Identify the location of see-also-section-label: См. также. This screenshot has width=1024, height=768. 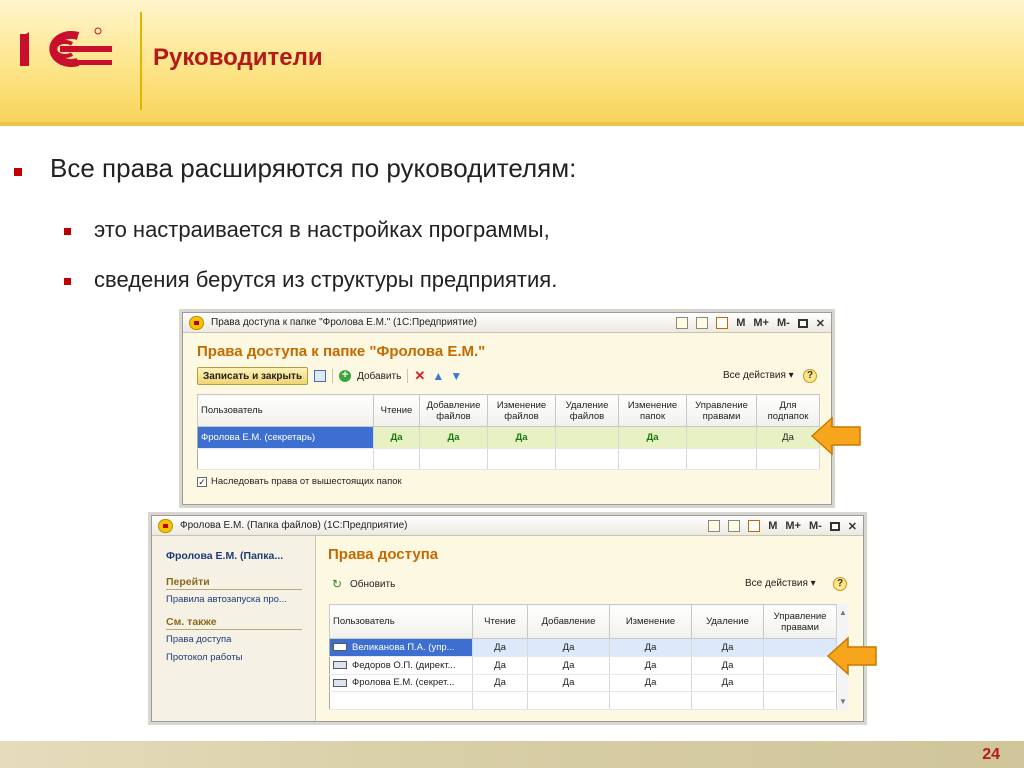
(234, 623).